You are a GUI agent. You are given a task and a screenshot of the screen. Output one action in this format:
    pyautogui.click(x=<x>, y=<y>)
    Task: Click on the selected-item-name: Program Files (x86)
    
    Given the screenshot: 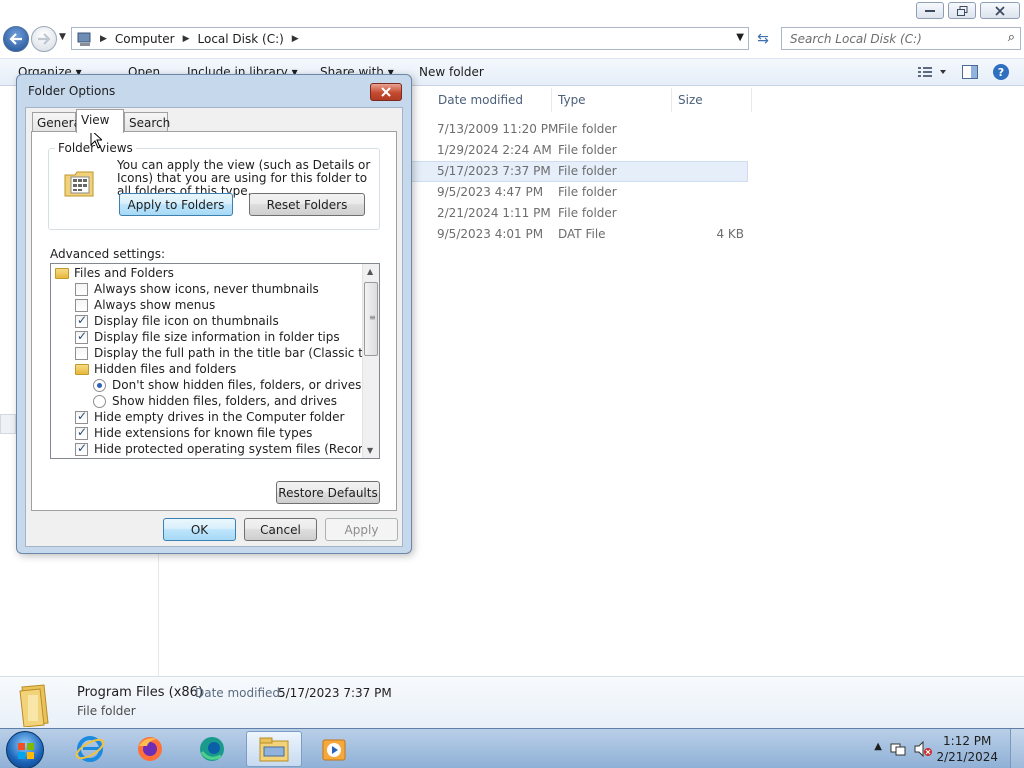 What is the action you would take?
    pyautogui.click(x=140, y=692)
    